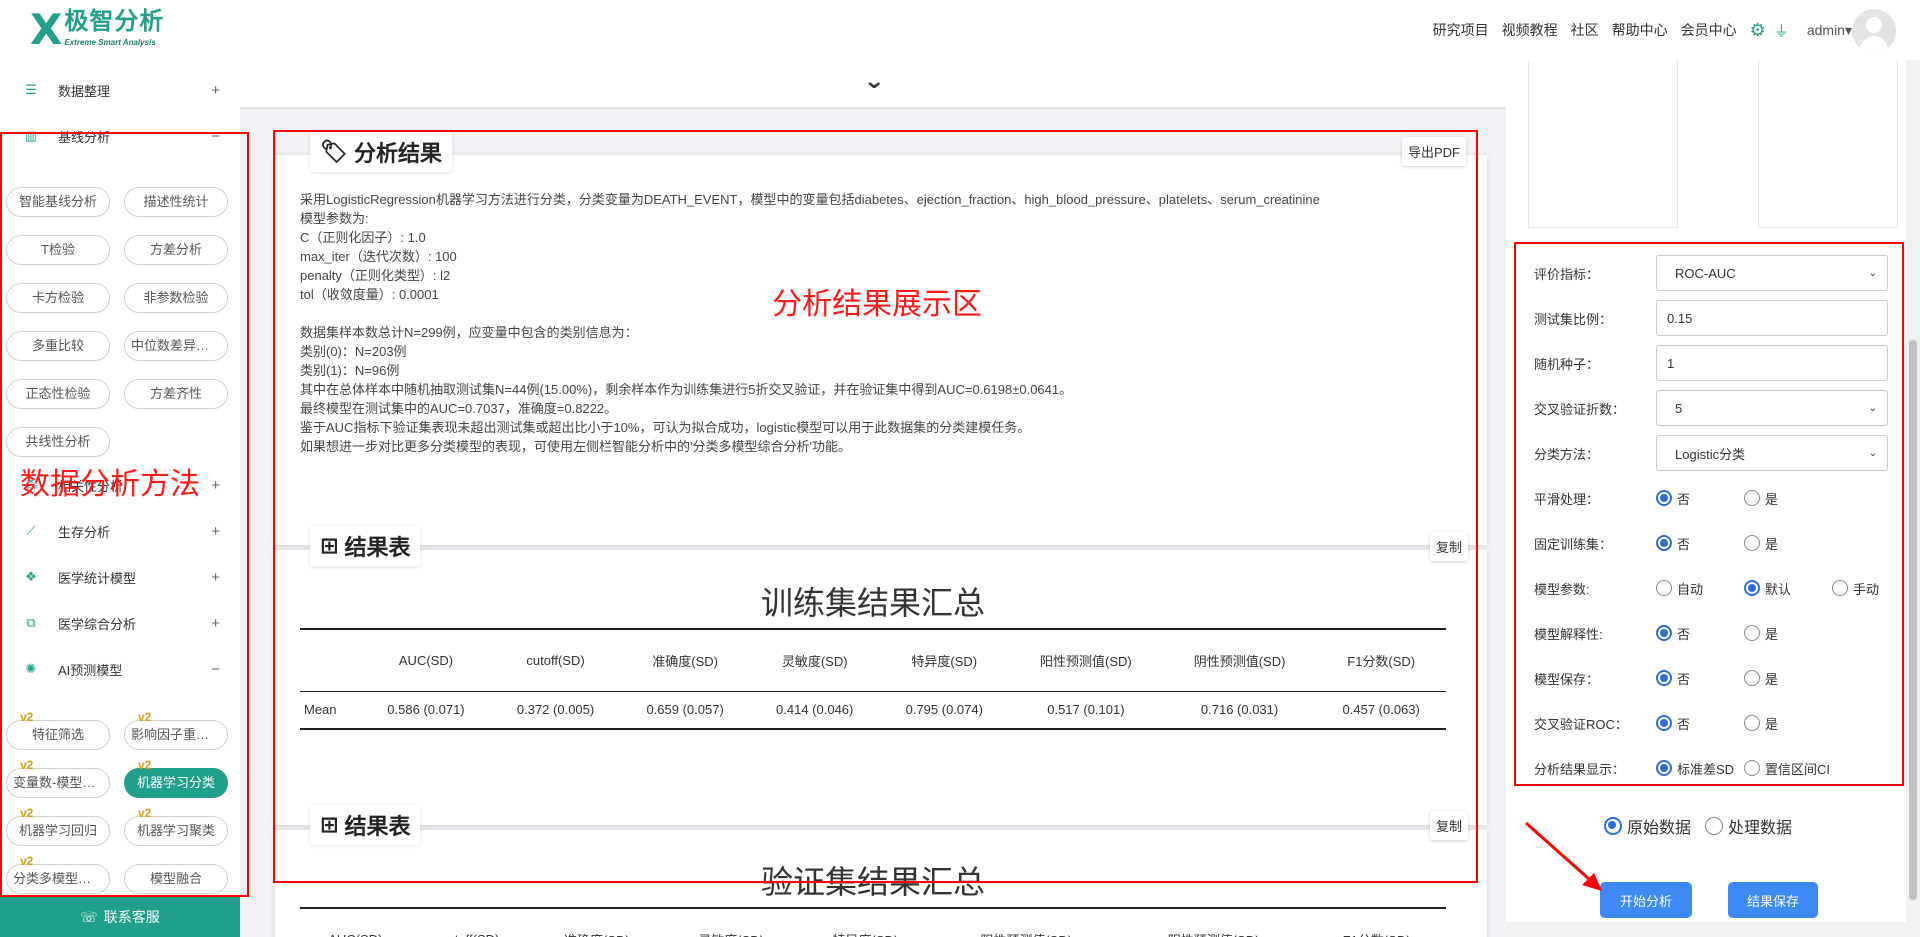  I want to click on cv-roc-yes-radio: 是, so click(1761, 723).